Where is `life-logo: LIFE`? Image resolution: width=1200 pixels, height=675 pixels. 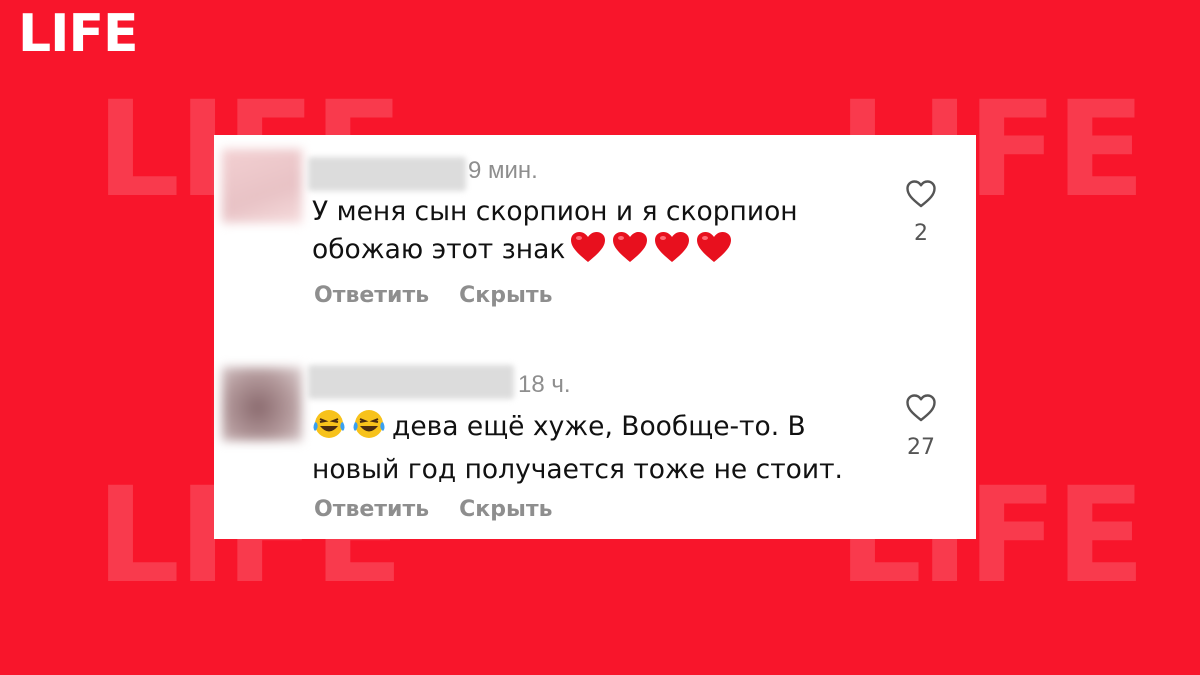 life-logo: LIFE is located at coordinates (78, 34).